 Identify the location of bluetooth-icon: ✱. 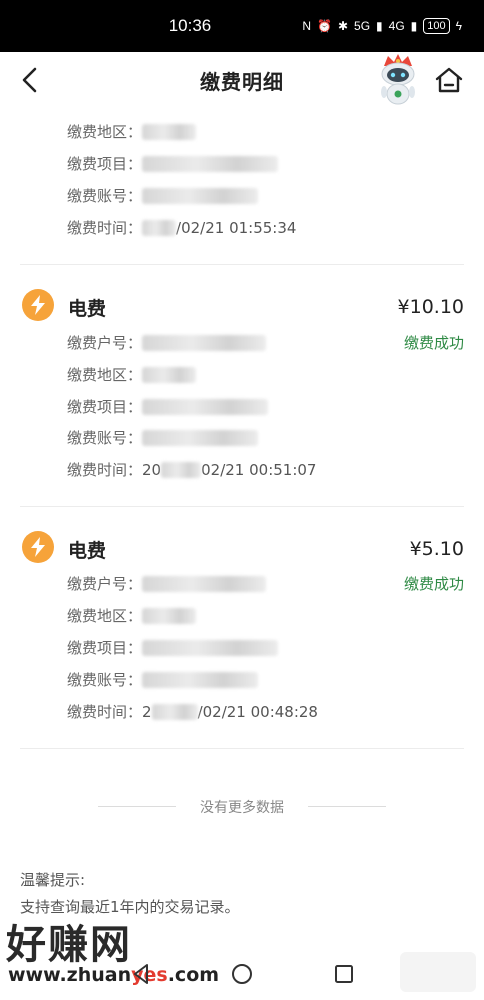
(343, 26).